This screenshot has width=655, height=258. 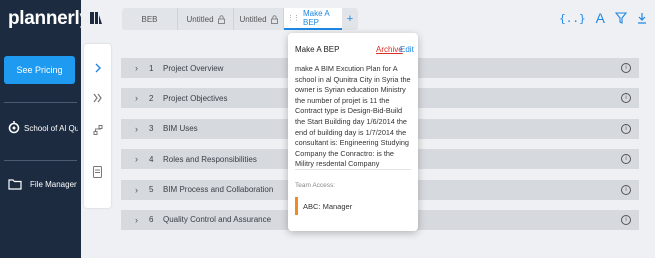 What do you see at coordinates (572, 18) in the screenshot?
I see `code-braces-icon: {..}` at bounding box center [572, 18].